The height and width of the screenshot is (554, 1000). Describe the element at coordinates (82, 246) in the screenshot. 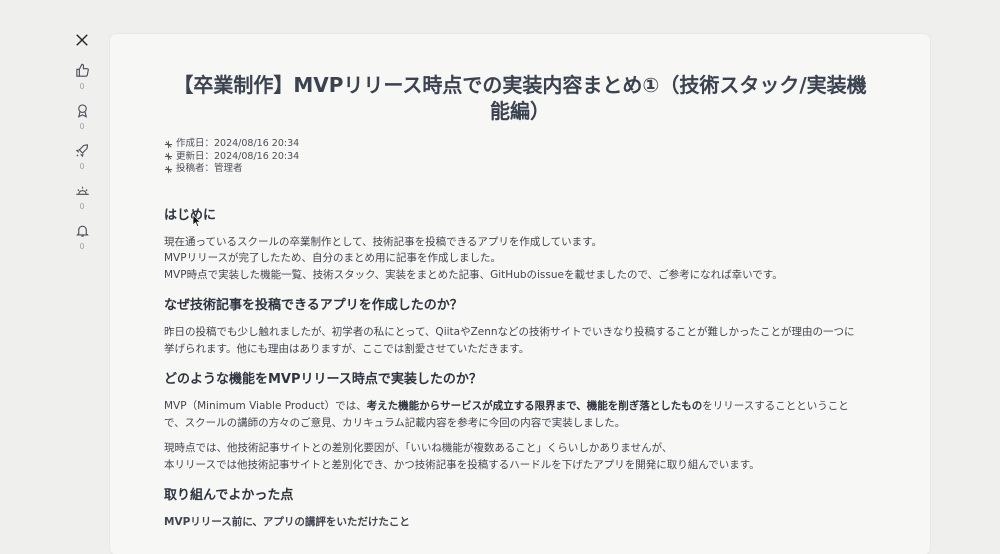

I see `notify-count: 0` at that location.